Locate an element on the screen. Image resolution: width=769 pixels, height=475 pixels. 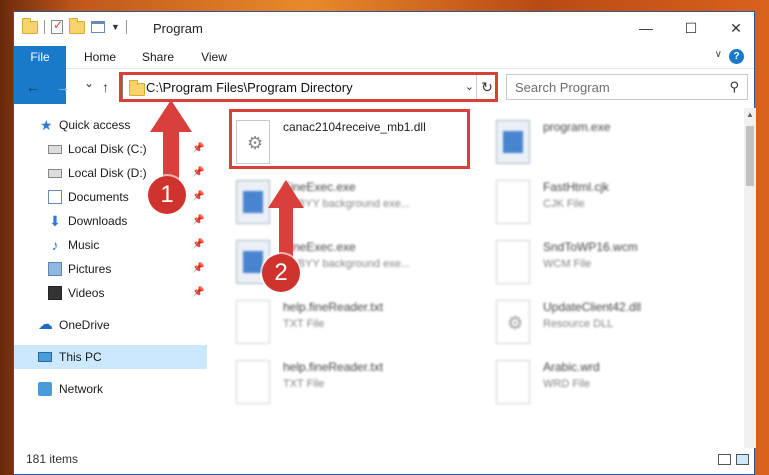
file-name: FastHtml.cjk is located at coordinates (576, 187).